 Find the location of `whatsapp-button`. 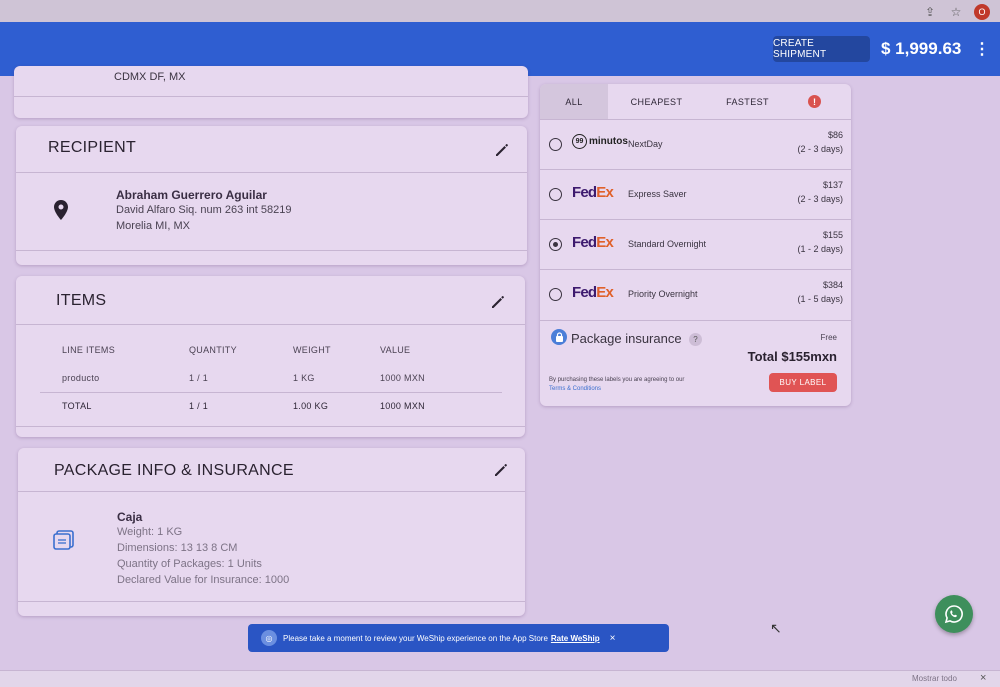

whatsapp-button is located at coordinates (954, 614).